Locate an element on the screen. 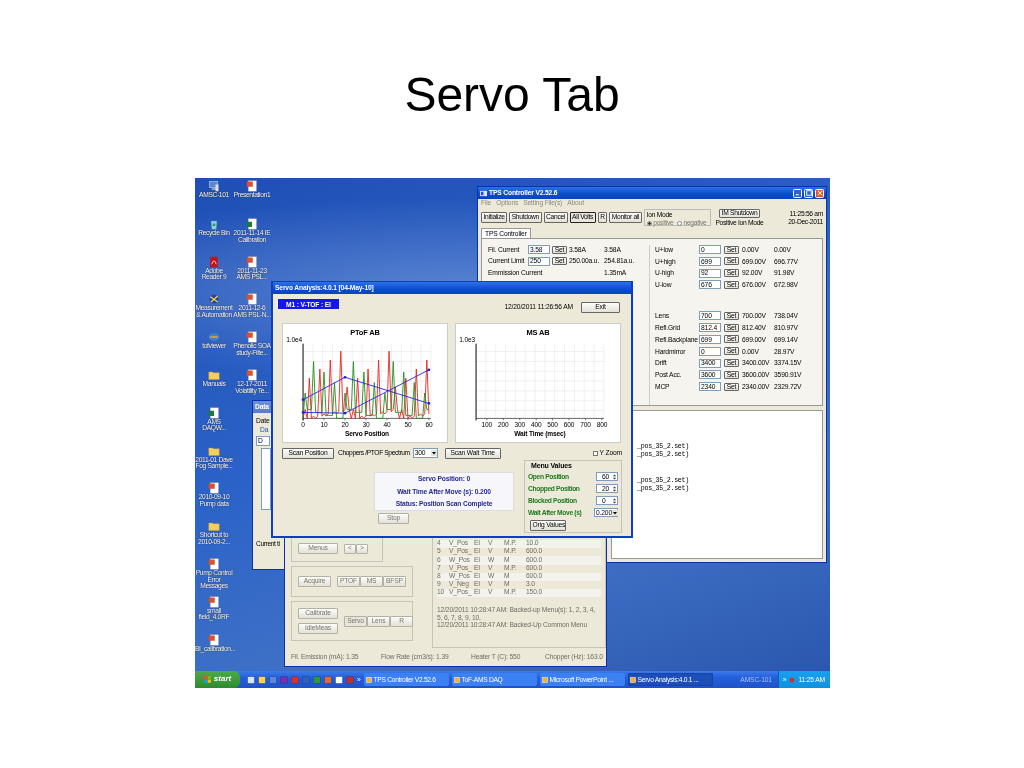 Image resolution: width=1024 pixels, height=768 pixels. close-icon is located at coordinates (819, 193).